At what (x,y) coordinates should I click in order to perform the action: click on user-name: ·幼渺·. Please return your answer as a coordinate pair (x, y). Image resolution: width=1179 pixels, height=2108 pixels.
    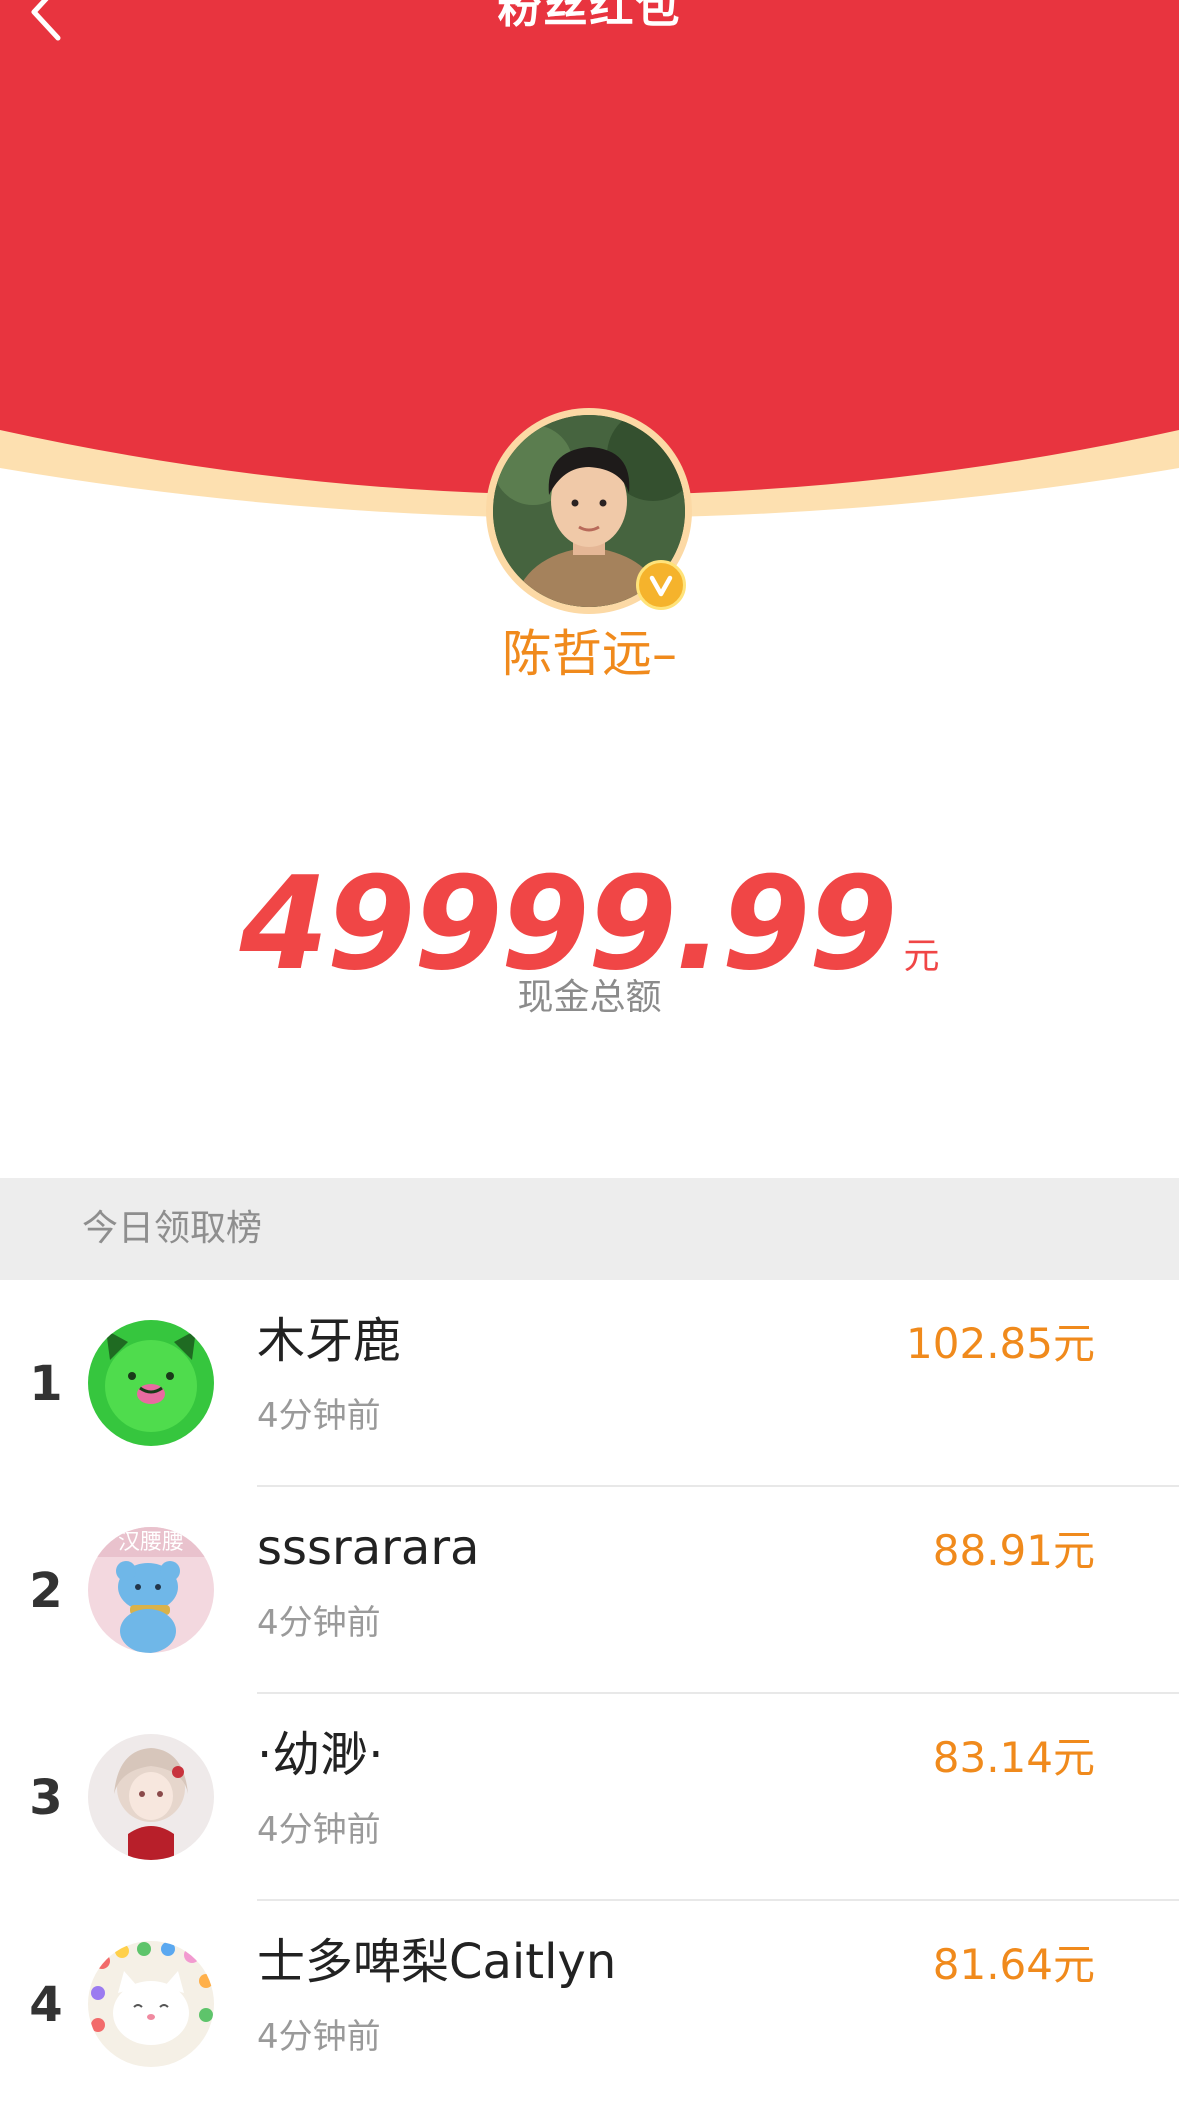
    Looking at the image, I should click on (320, 1755).